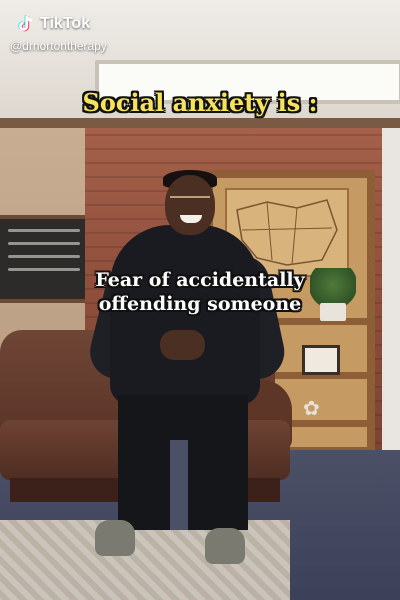 Image resolution: width=400 pixels, height=600 pixels. Describe the element at coordinates (200, 292) in the screenshot. I see `caption-text: Fear of accidentally offending someone` at that location.